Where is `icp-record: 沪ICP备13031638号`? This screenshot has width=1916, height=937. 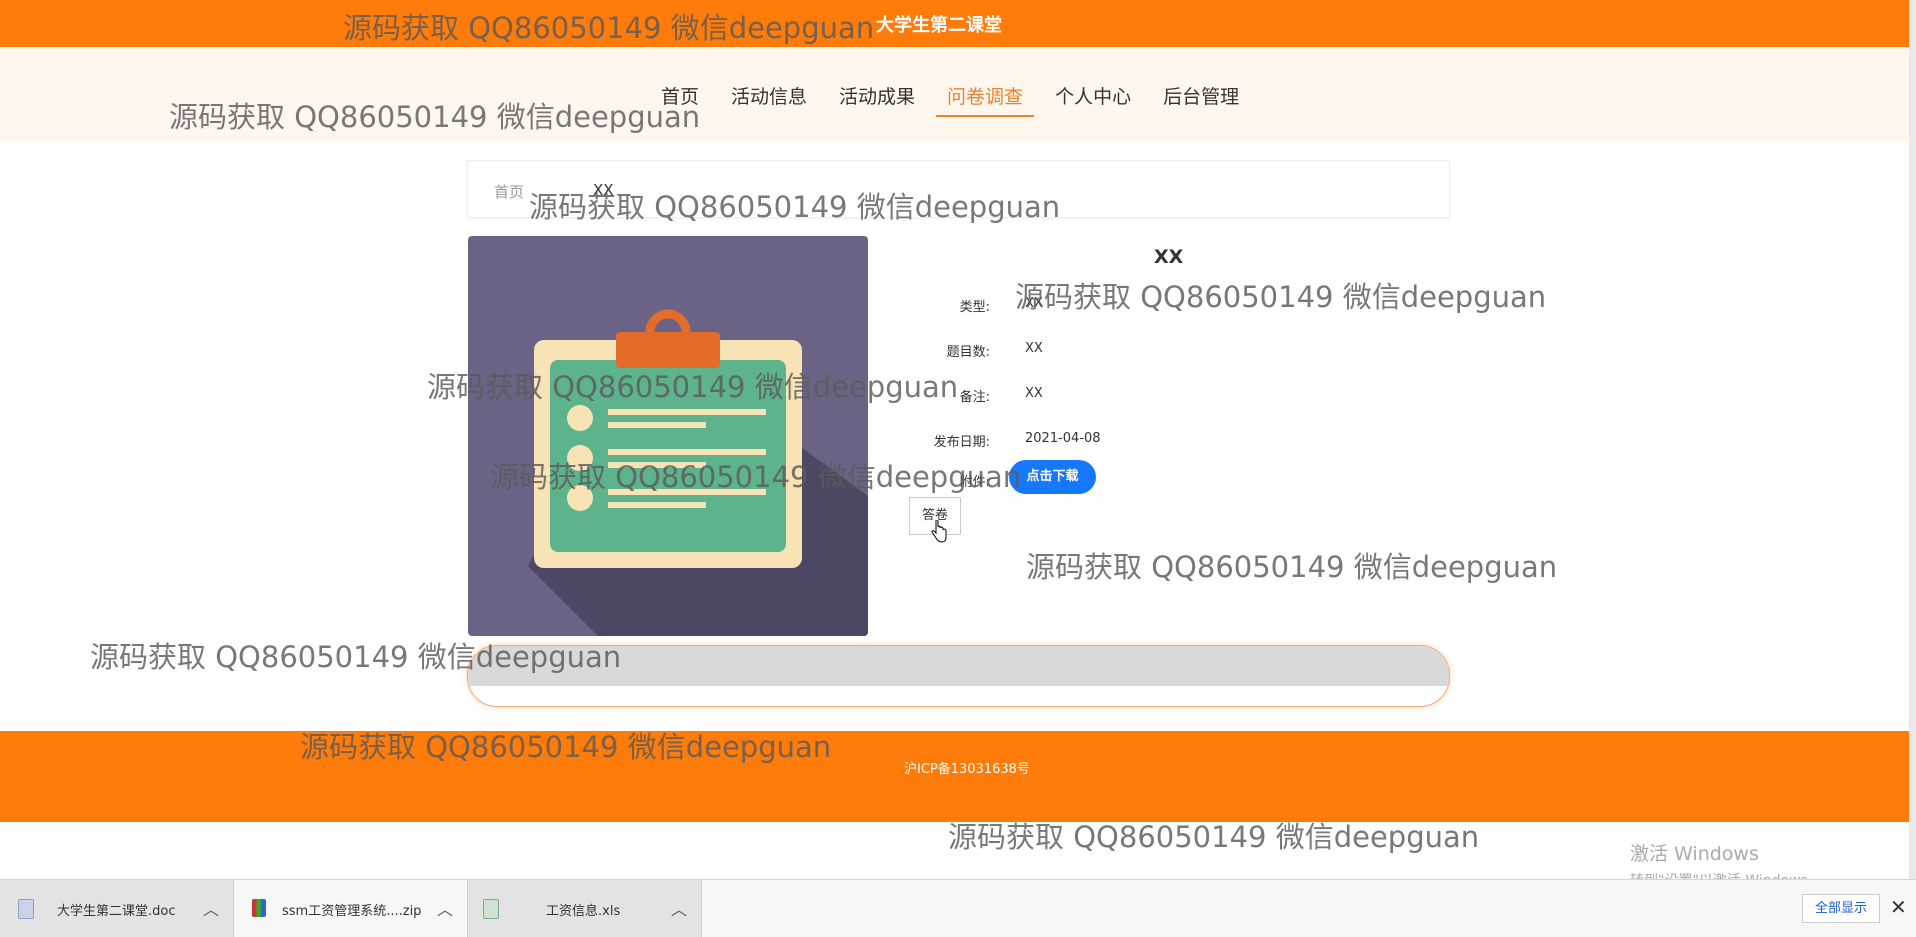 icp-record: 沪ICP备13031638号 is located at coordinates (967, 769).